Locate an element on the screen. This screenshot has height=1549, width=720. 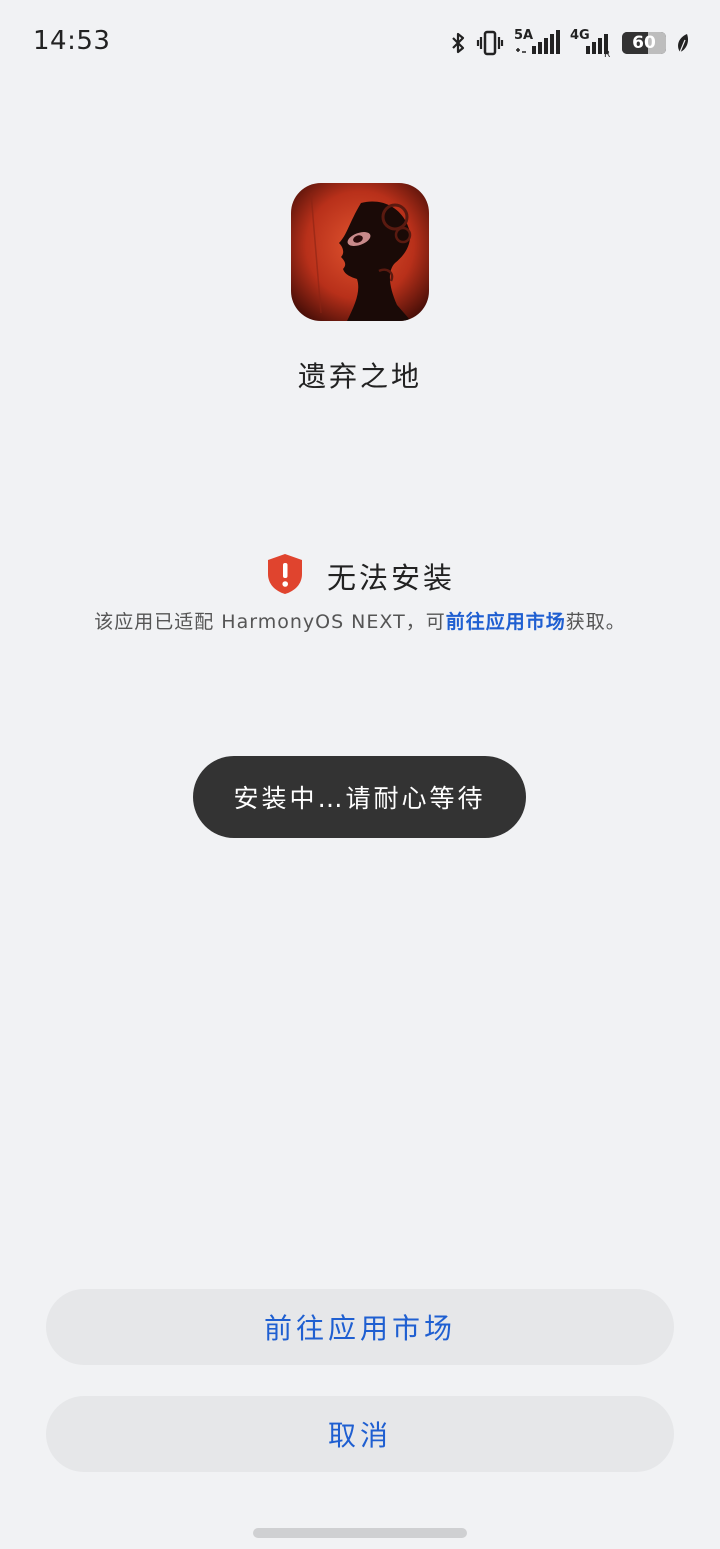
warning-desc-suffix: 获取。 is located at coordinates (595, 622).